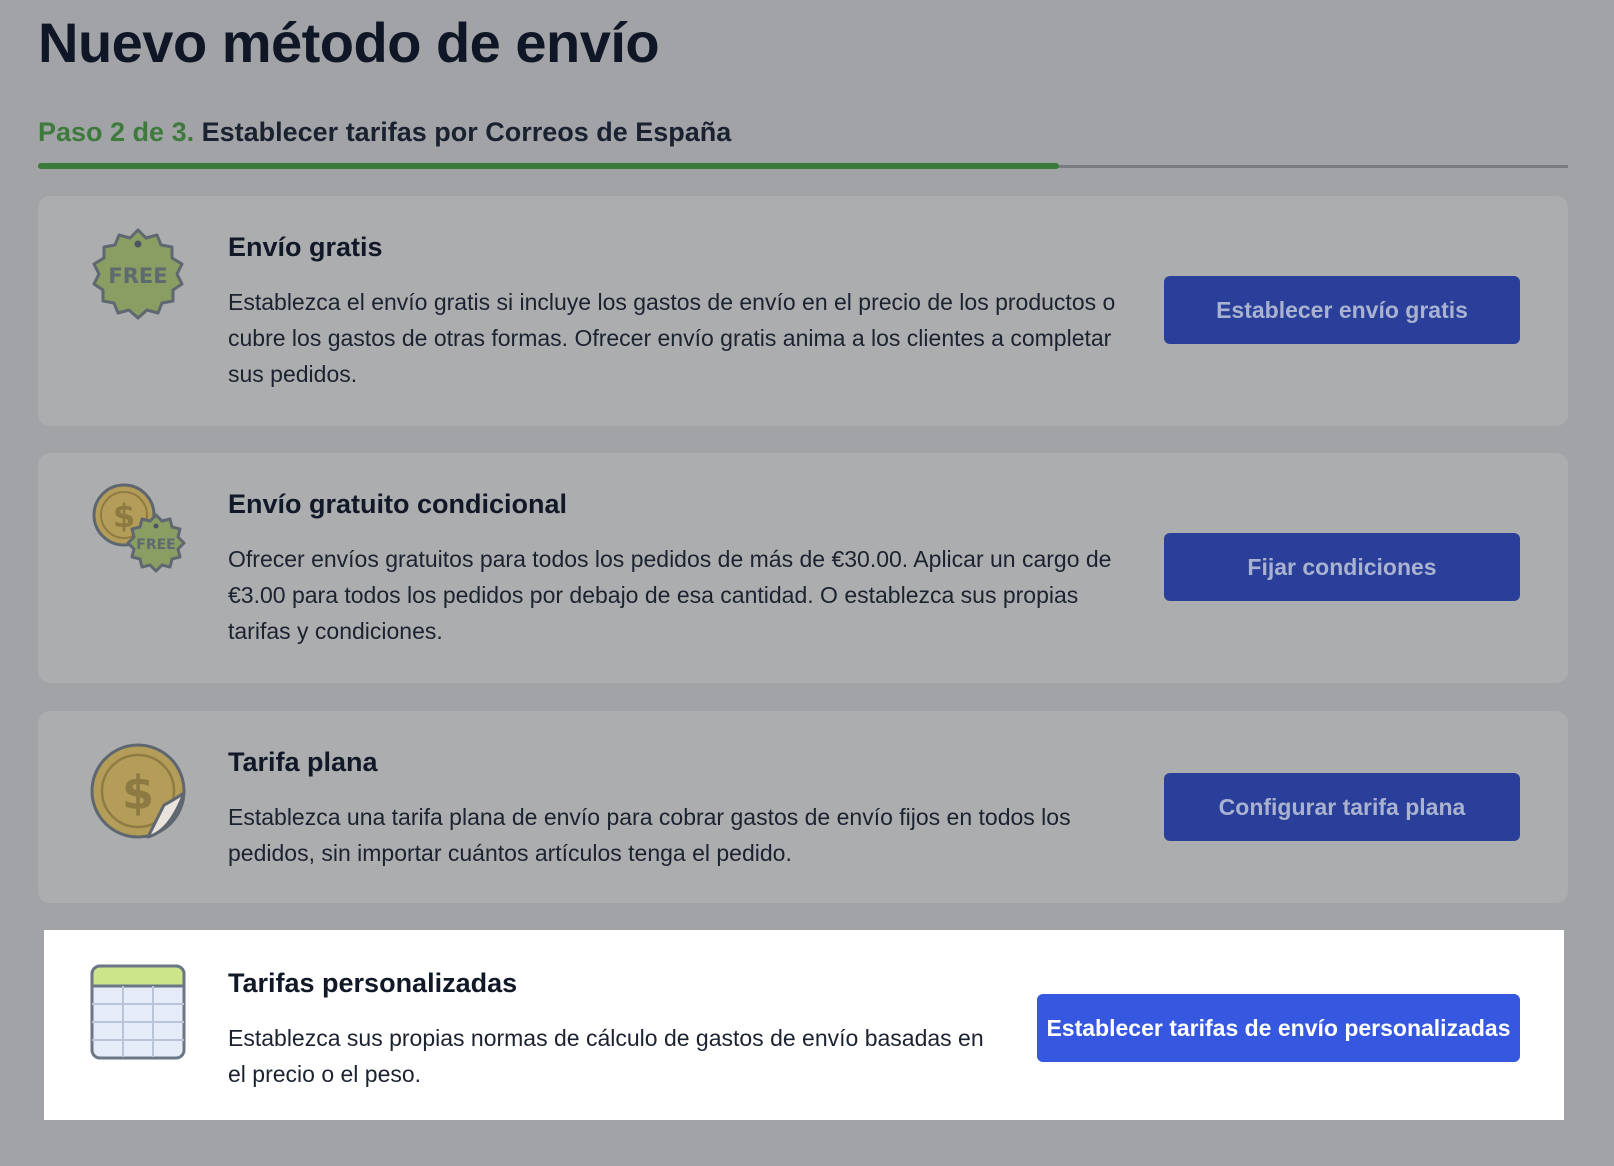 Image resolution: width=1614 pixels, height=1166 pixels. What do you see at coordinates (116, 132) in the screenshot?
I see `step-number: Paso 2 de 3.` at bounding box center [116, 132].